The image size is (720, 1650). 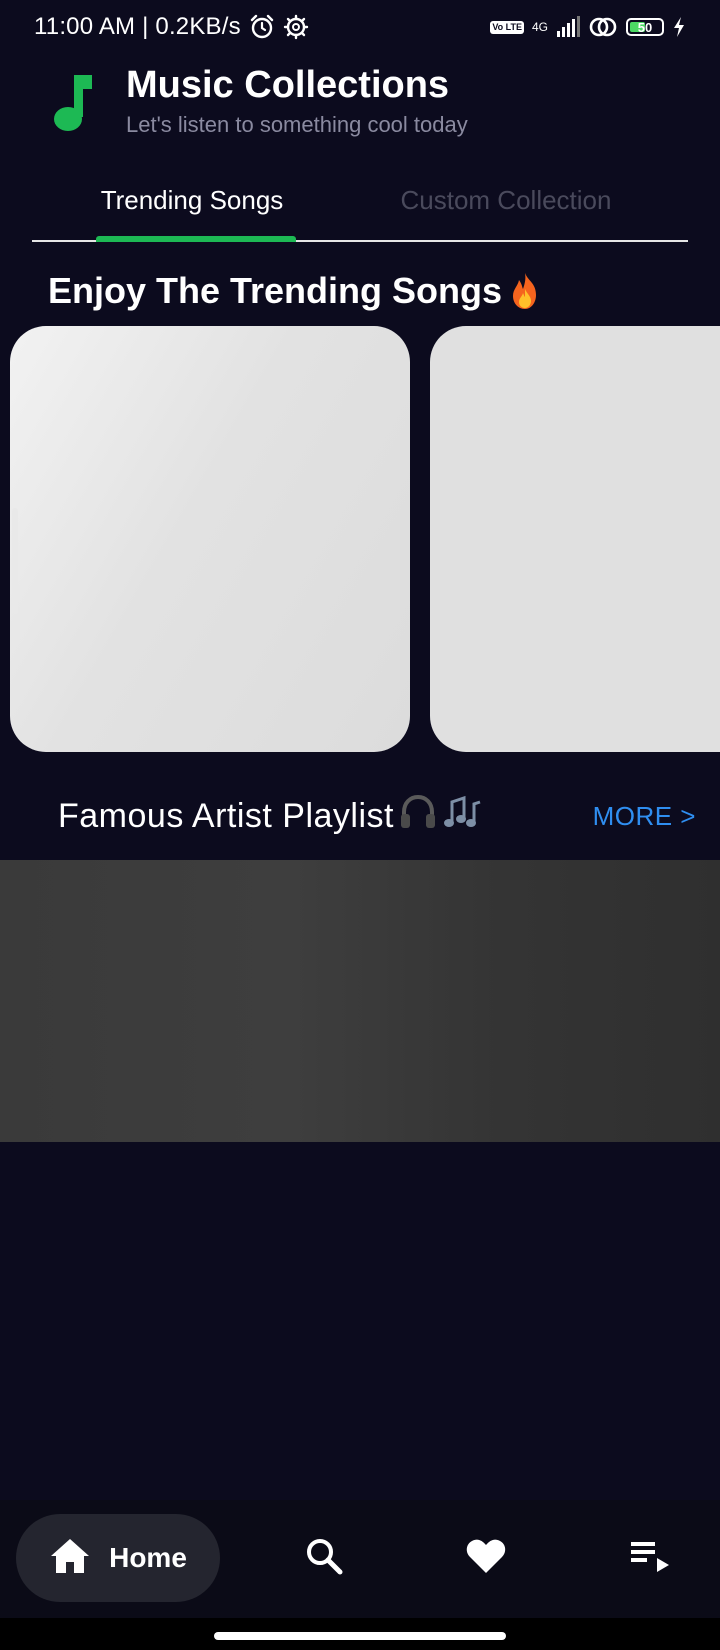 What do you see at coordinates (74, 101) in the screenshot?
I see `music-note-icon` at bounding box center [74, 101].